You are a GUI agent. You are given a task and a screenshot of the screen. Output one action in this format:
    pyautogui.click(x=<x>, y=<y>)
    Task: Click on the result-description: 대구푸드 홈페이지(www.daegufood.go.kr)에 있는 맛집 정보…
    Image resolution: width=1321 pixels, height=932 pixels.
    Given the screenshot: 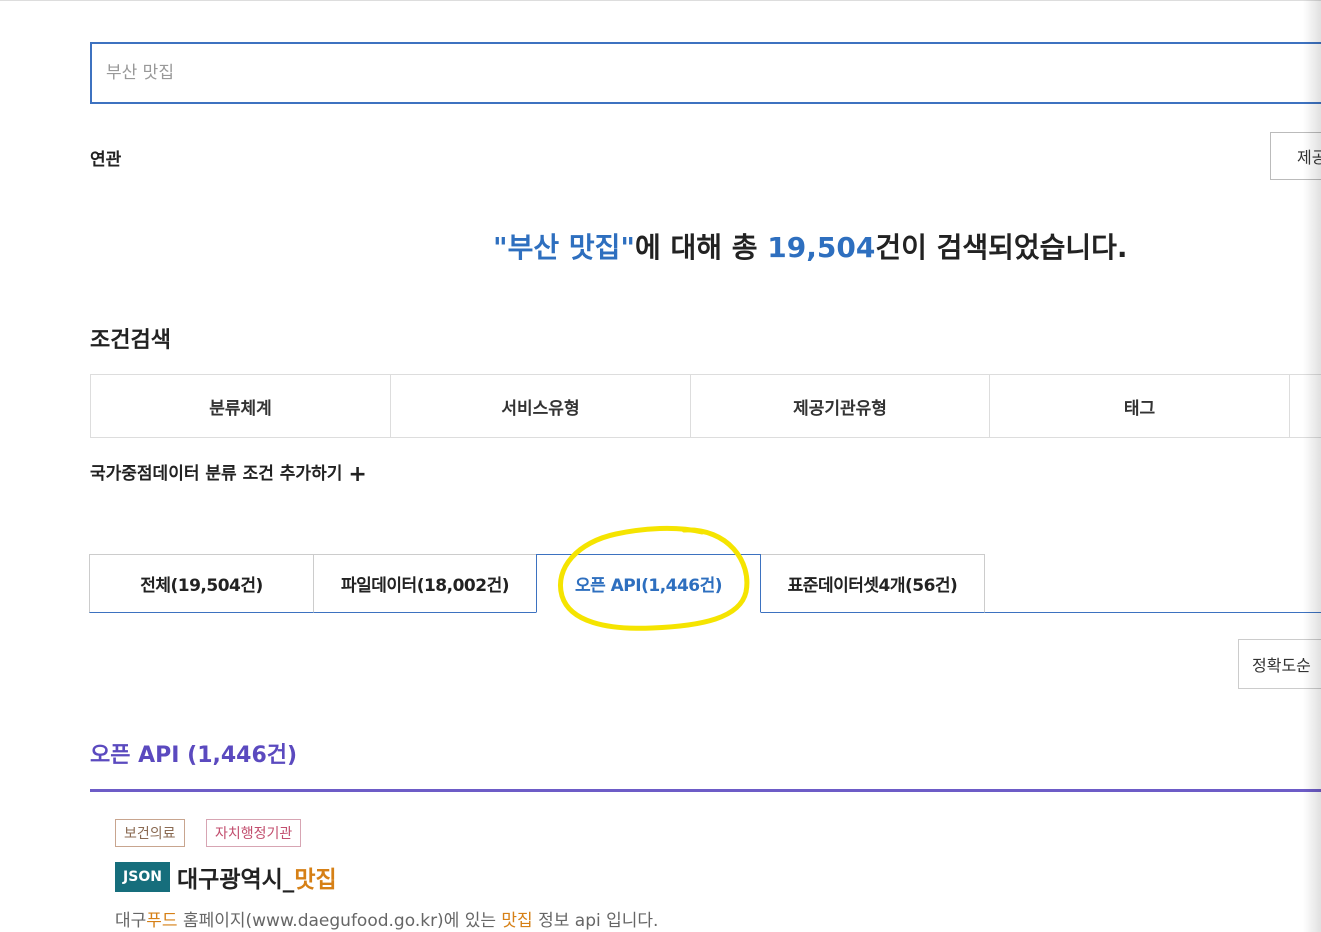 What is the action you would take?
    pyautogui.click(x=386, y=918)
    